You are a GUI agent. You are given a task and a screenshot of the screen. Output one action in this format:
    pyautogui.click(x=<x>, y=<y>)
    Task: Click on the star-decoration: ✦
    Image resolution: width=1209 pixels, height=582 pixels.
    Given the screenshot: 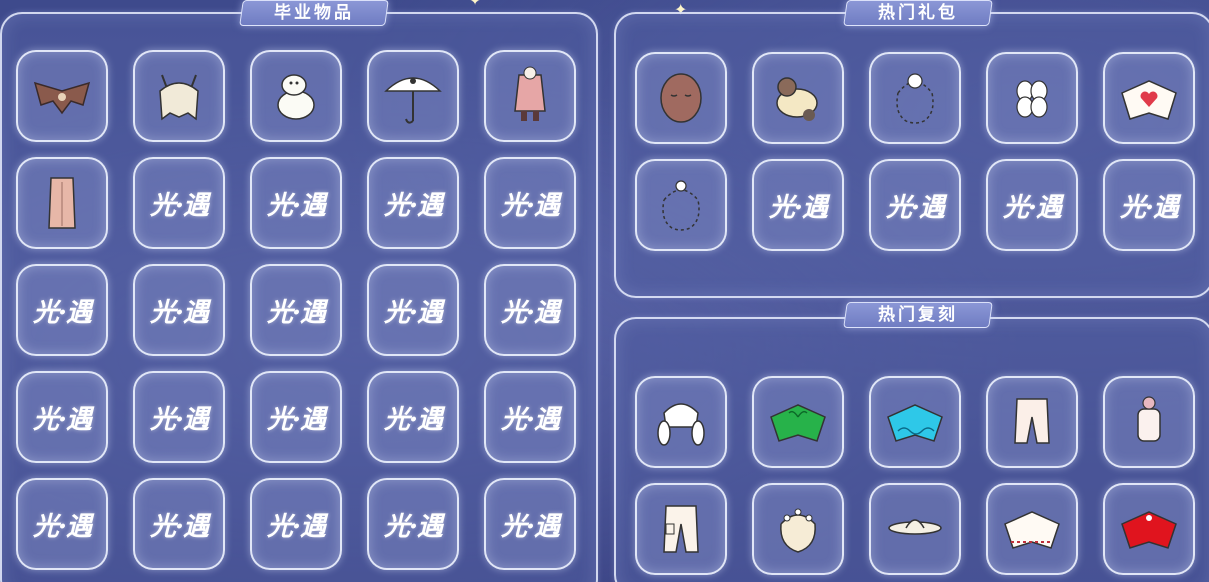 What is the action you would take?
    pyautogui.click(x=475, y=4)
    